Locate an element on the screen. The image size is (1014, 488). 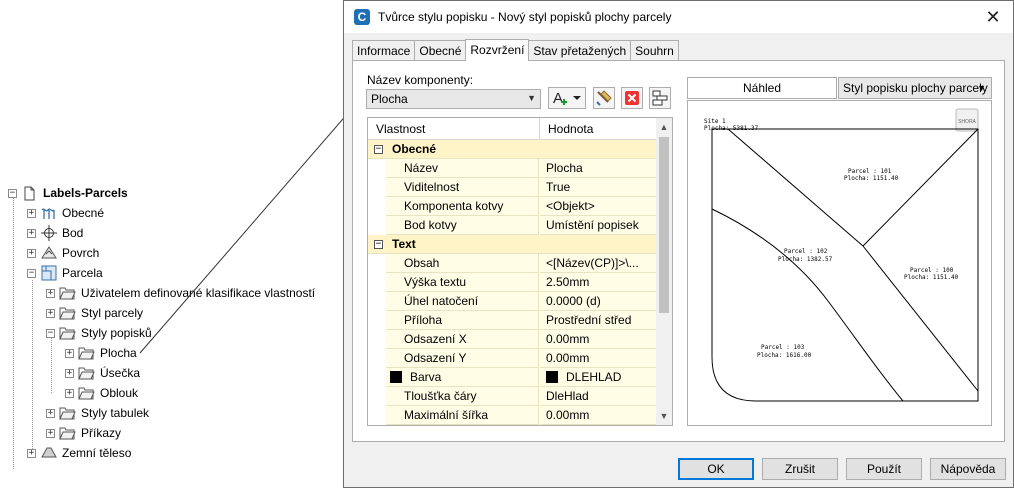
vertical-scrollbar: ▲ ▼ is located at coordinates (664, 271).